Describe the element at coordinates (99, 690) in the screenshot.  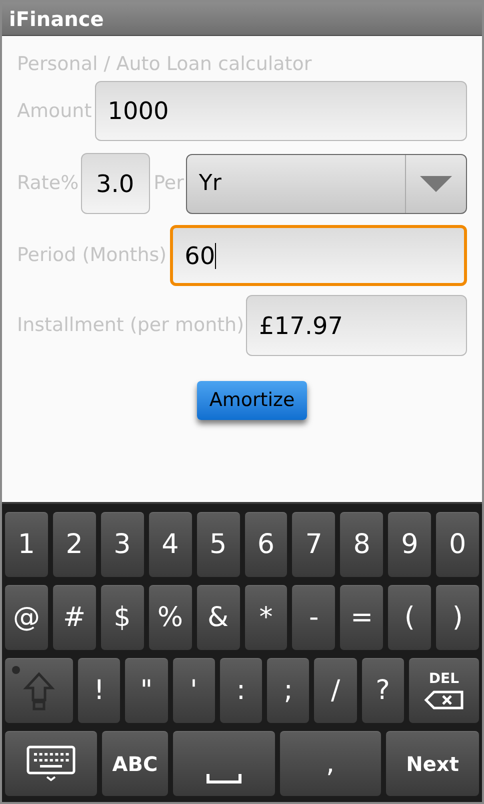
I see `key: !` at that location.